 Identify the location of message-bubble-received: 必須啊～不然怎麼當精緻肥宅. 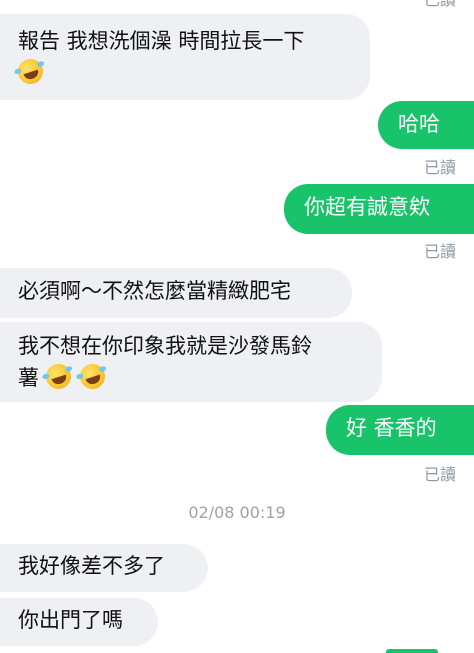
(176, 293).